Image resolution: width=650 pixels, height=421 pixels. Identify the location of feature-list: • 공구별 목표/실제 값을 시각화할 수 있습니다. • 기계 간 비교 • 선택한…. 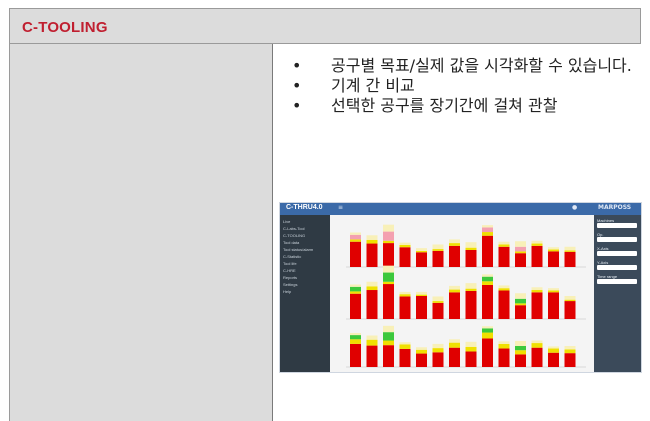
(454, 86).